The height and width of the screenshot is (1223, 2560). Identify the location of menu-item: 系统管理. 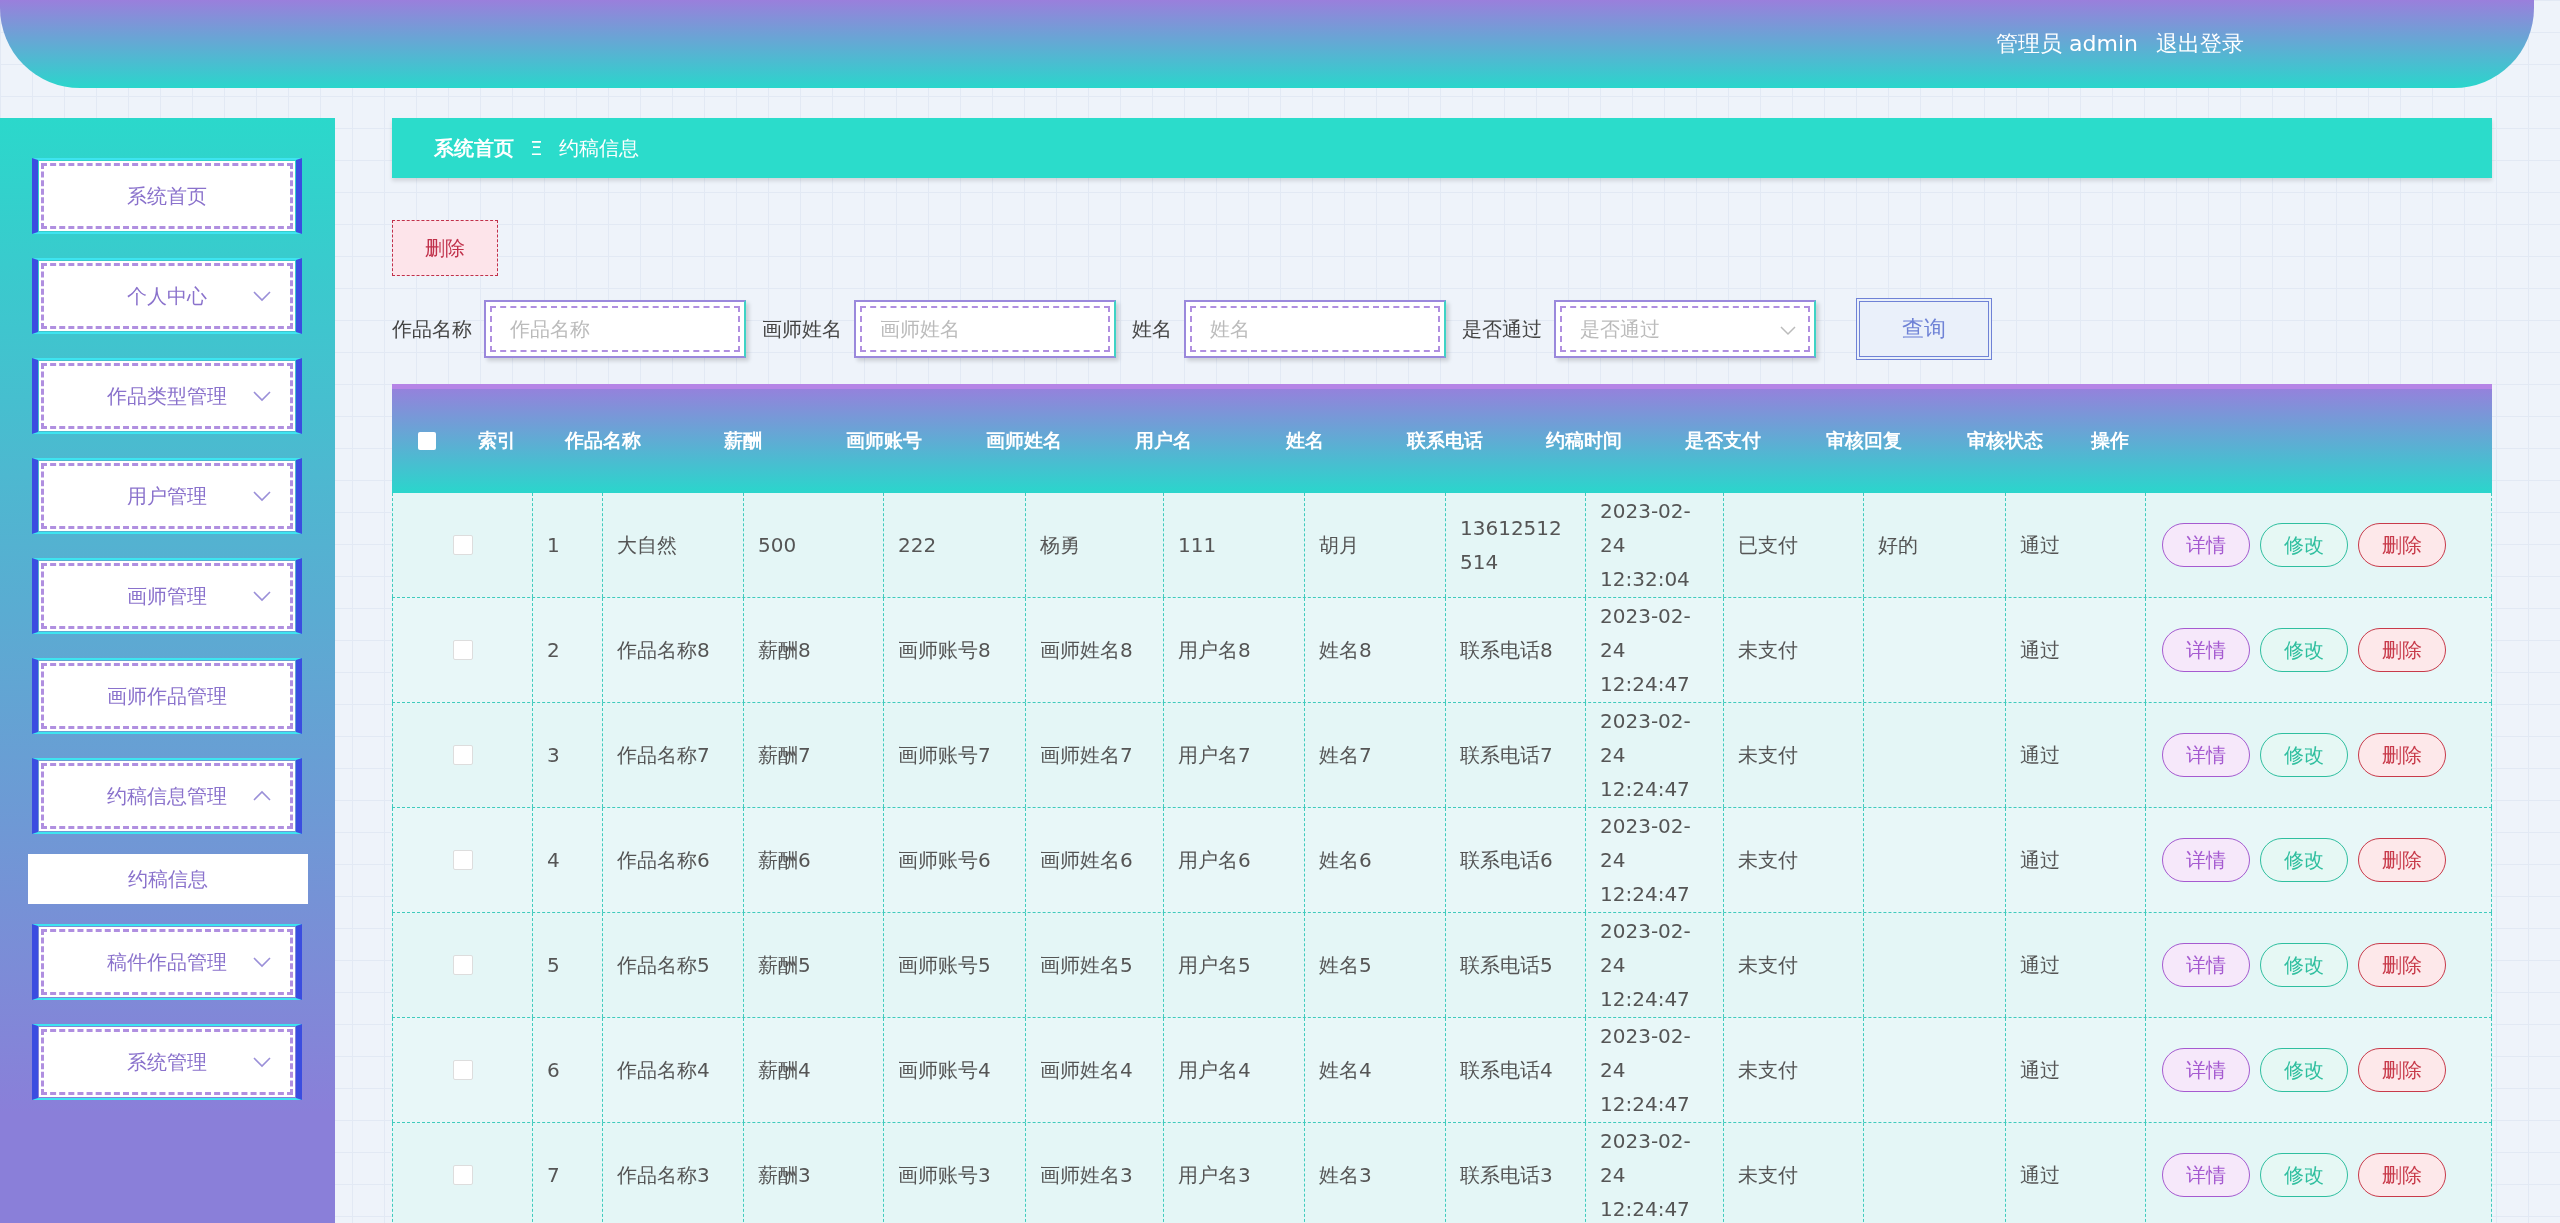
(167, 1062).